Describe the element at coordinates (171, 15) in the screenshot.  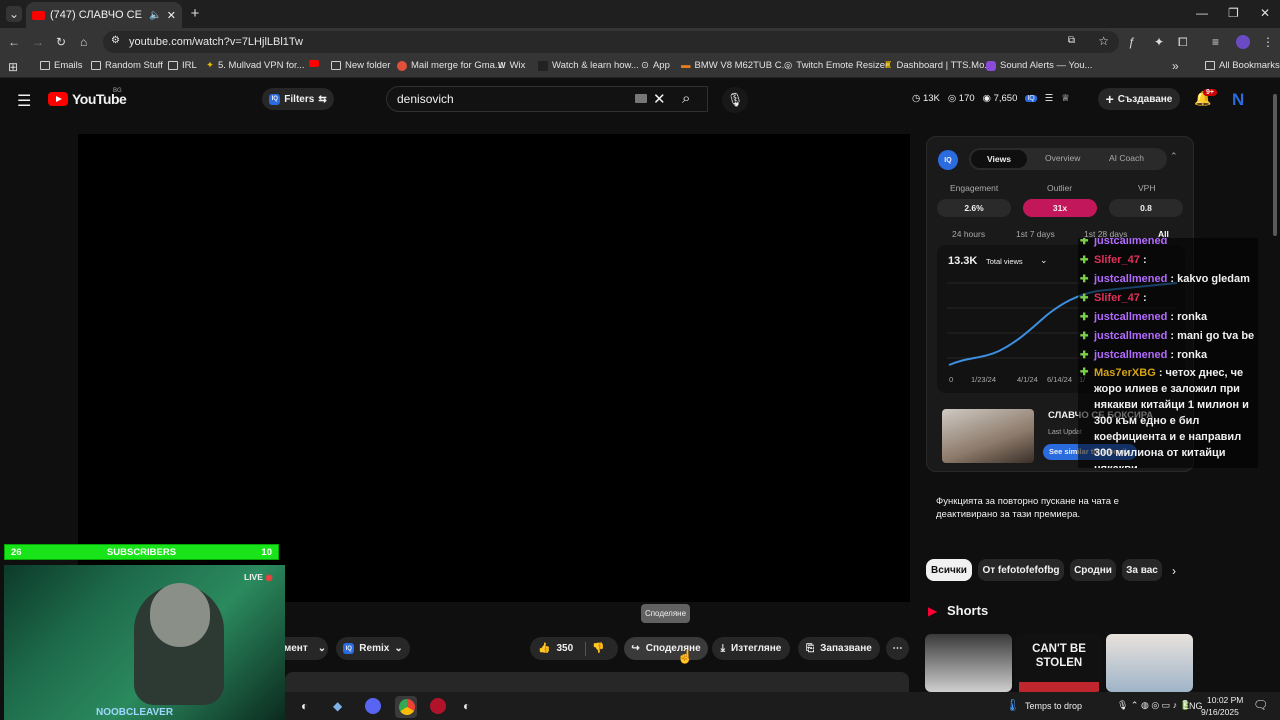
I see `tab-close-icon: ✕` at that location.